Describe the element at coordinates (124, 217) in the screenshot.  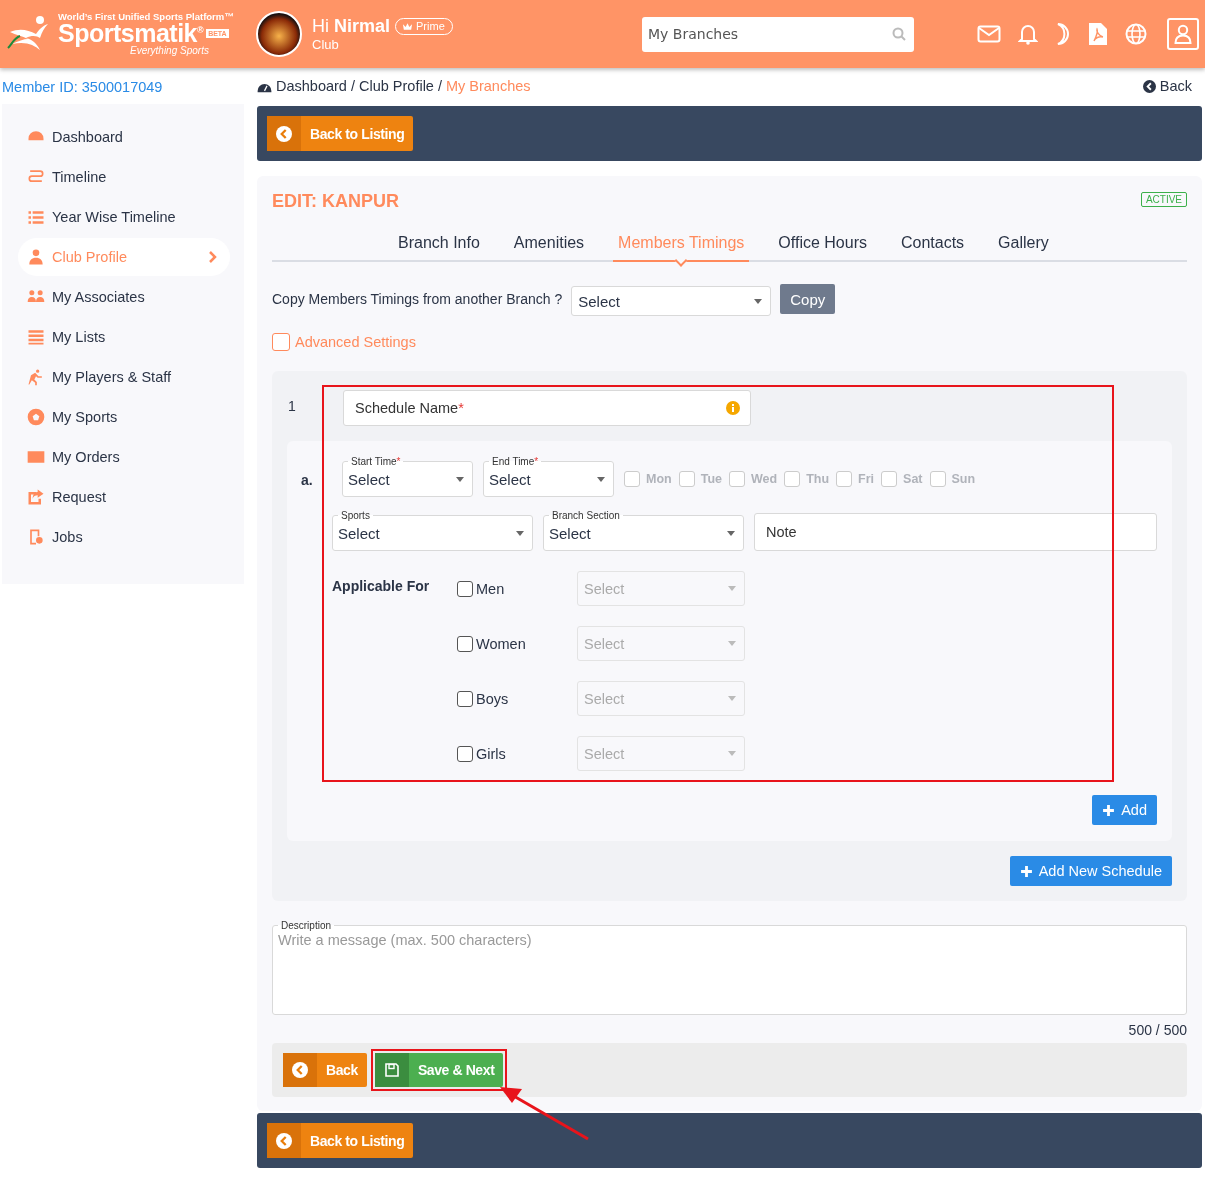
I see `sidebar-item: Year Wise Timeline` at that location.